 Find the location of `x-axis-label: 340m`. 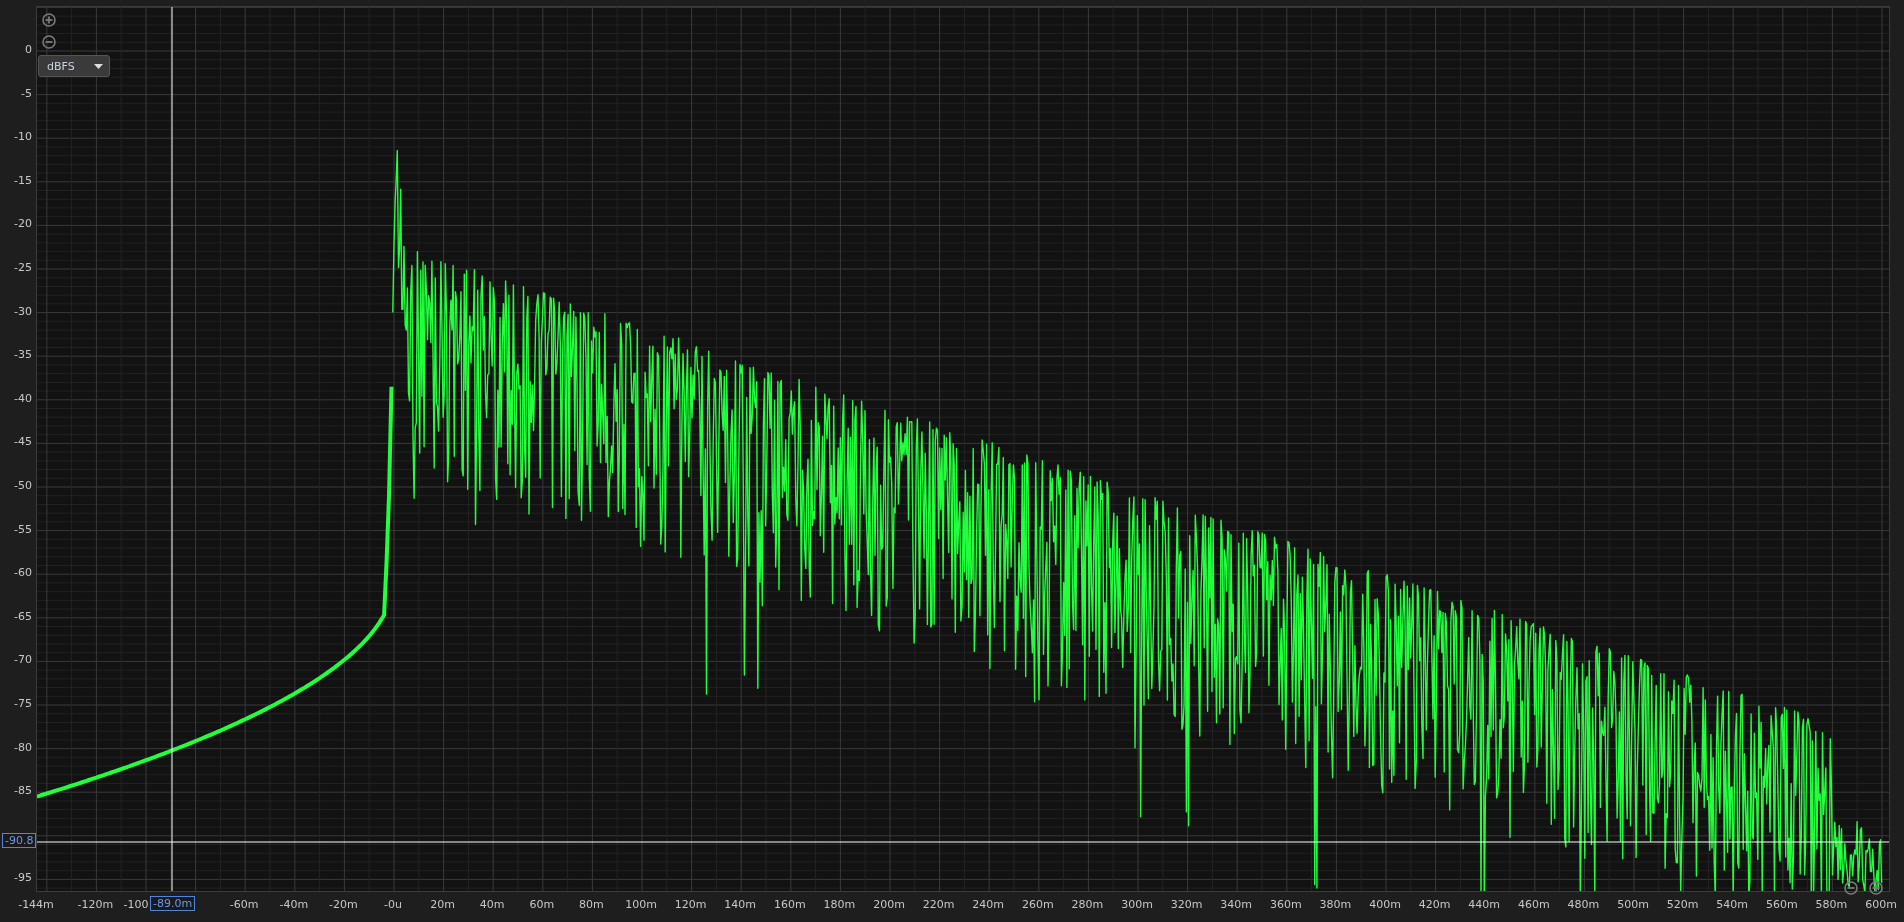

x-axis-label: 340m is located at coordinates (1236, 904).